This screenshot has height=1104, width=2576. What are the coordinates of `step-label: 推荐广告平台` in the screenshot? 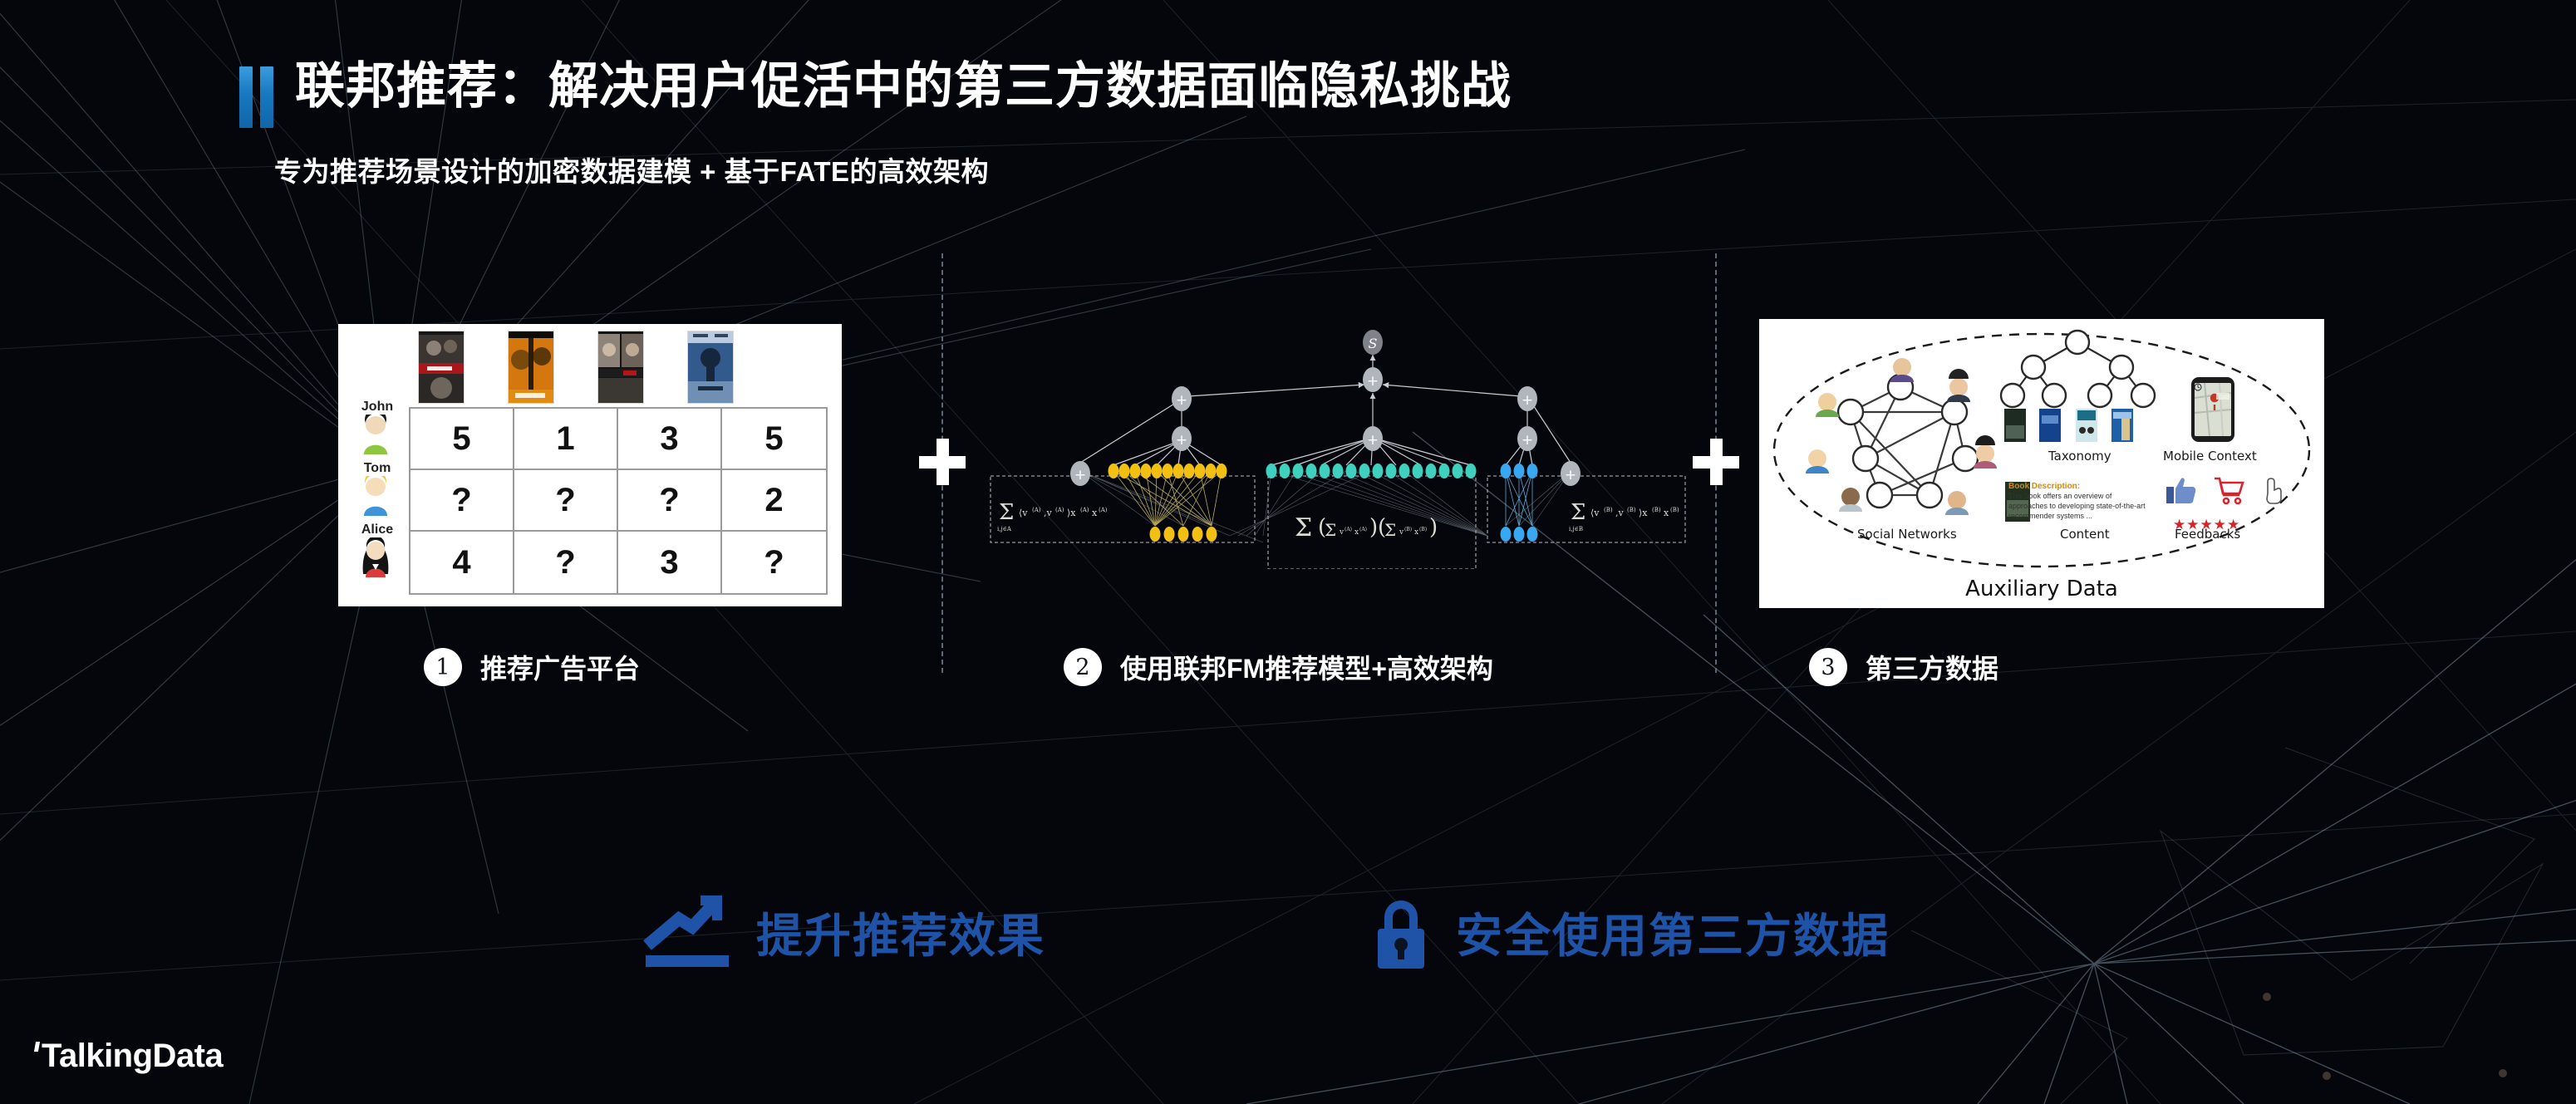 It's located at (560, 669).